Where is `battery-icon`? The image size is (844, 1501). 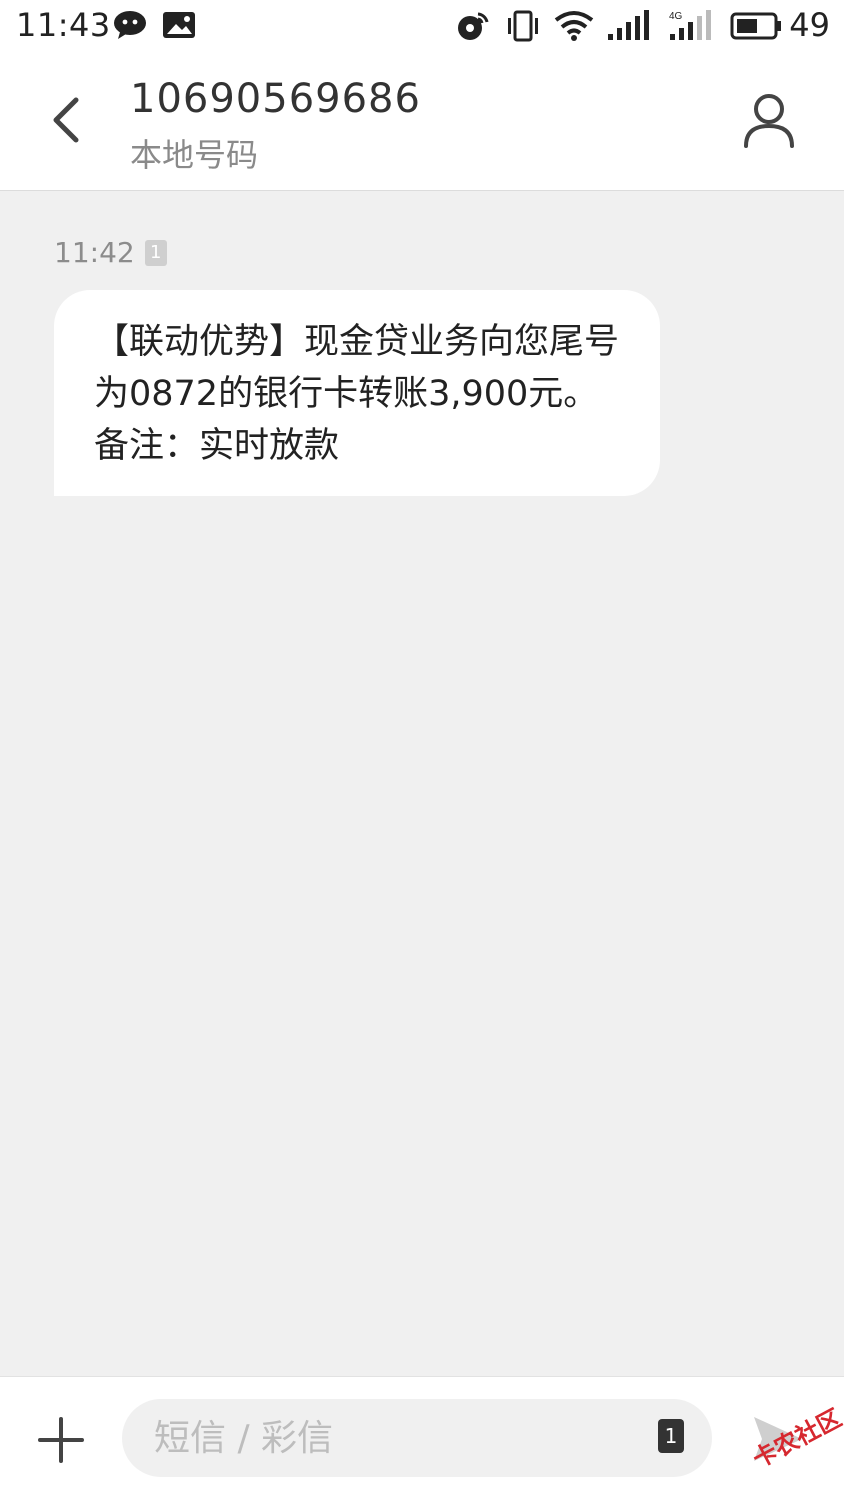 battery-icon is located at coordinates (757, 28).